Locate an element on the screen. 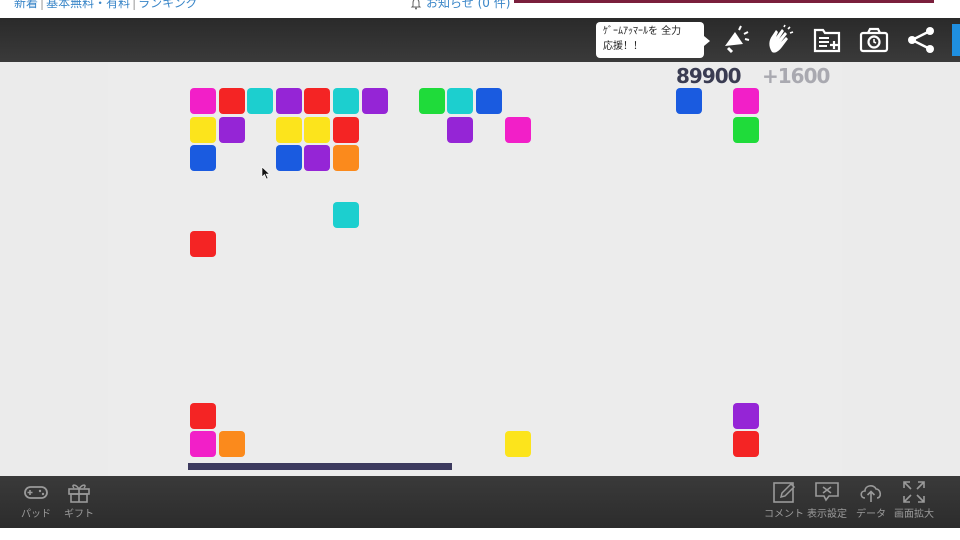  cheer-bubble-line1: ｹﾞｰﾑｱｯﾏｰﾙを 全力 is located at coordinates (642, 31).